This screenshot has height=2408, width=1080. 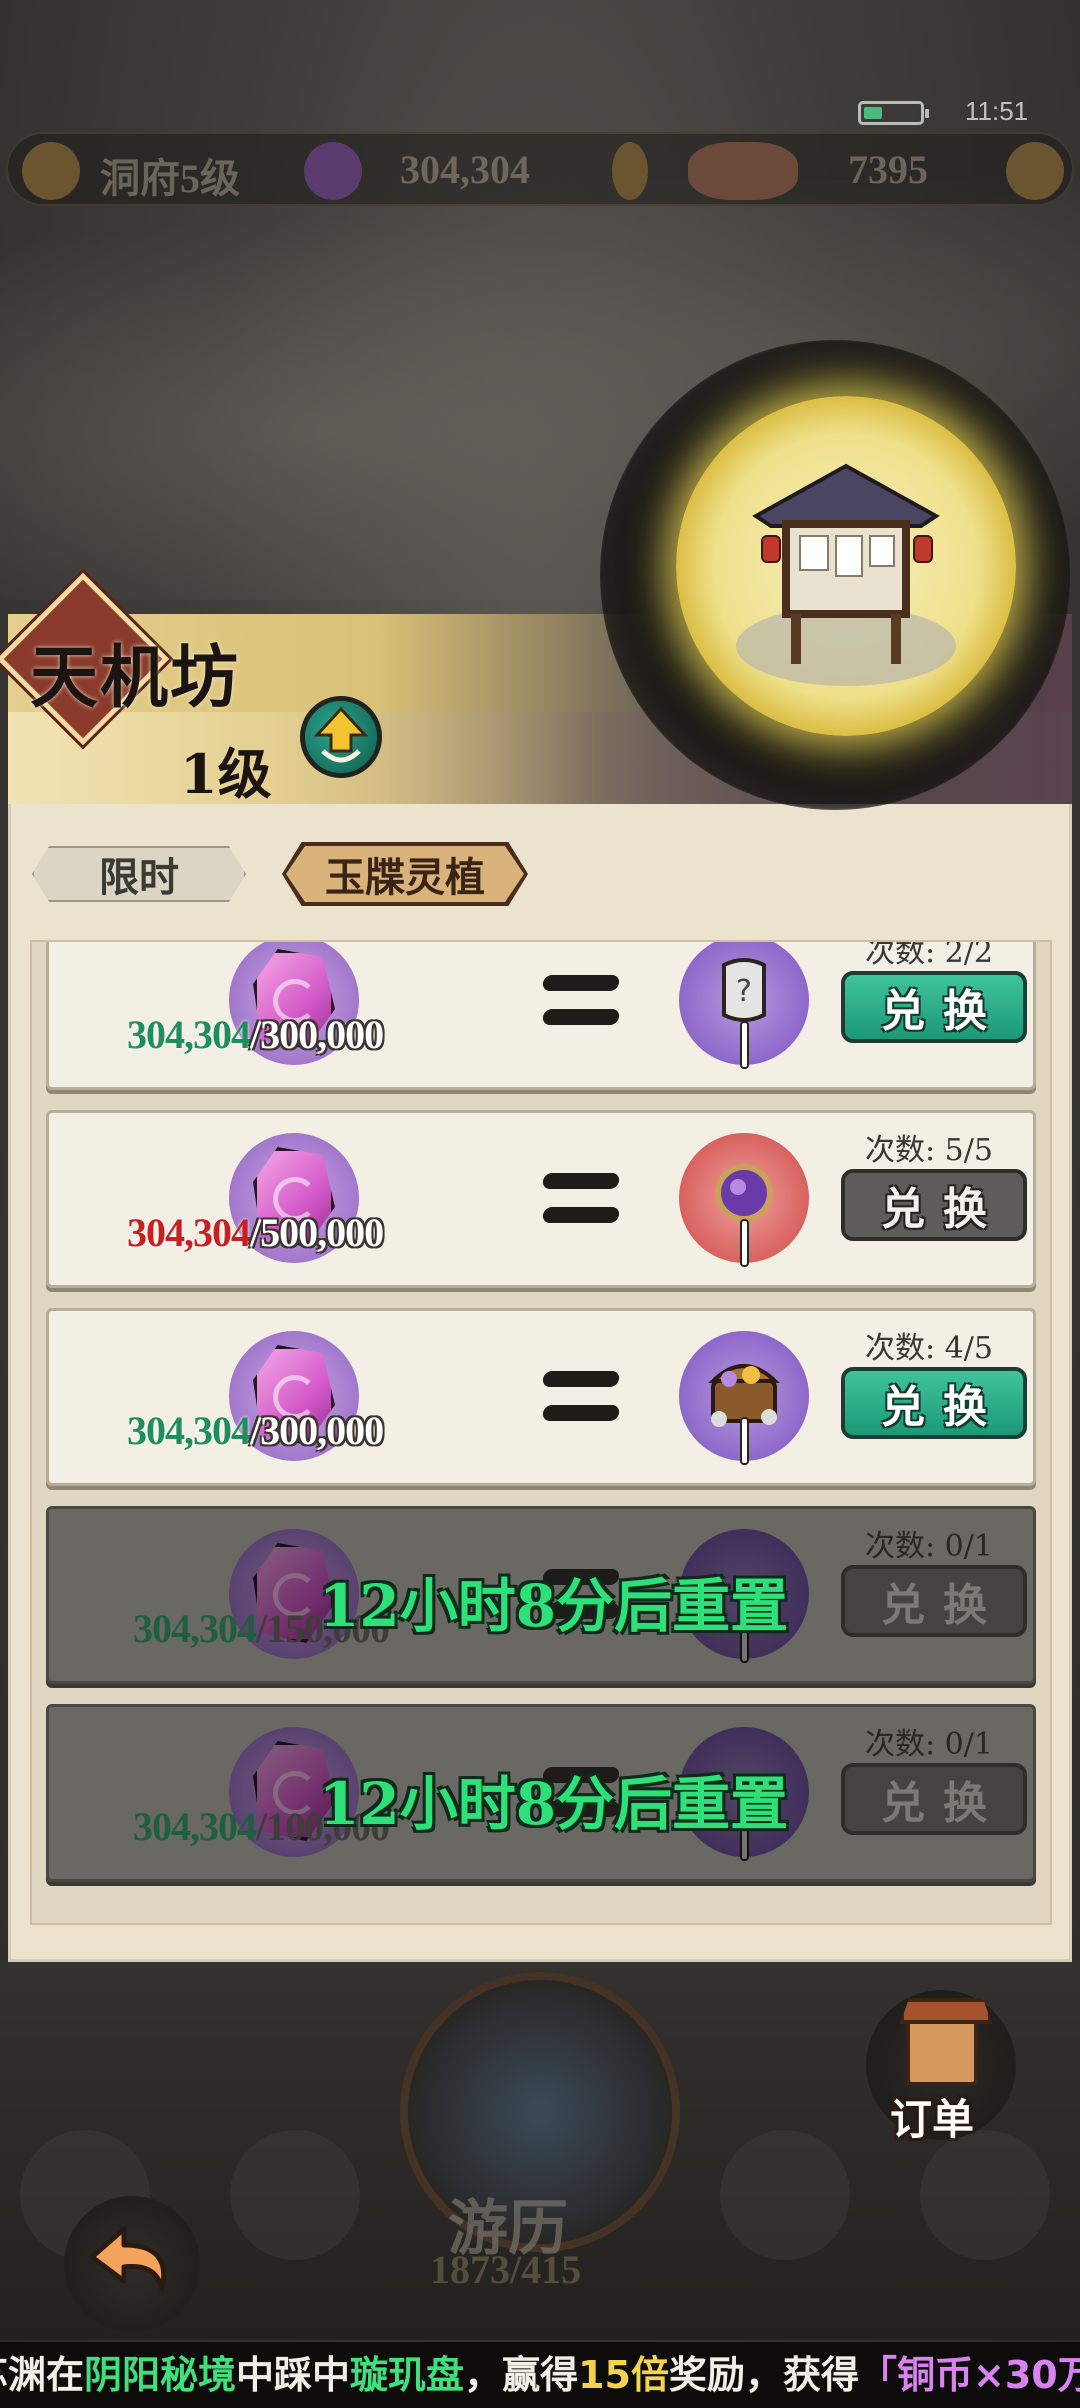 What do you see at coordinates (293, 2375) in the screenshot?
I see `ticker-part2: 中踩中` at bounding box center [293, 2375].